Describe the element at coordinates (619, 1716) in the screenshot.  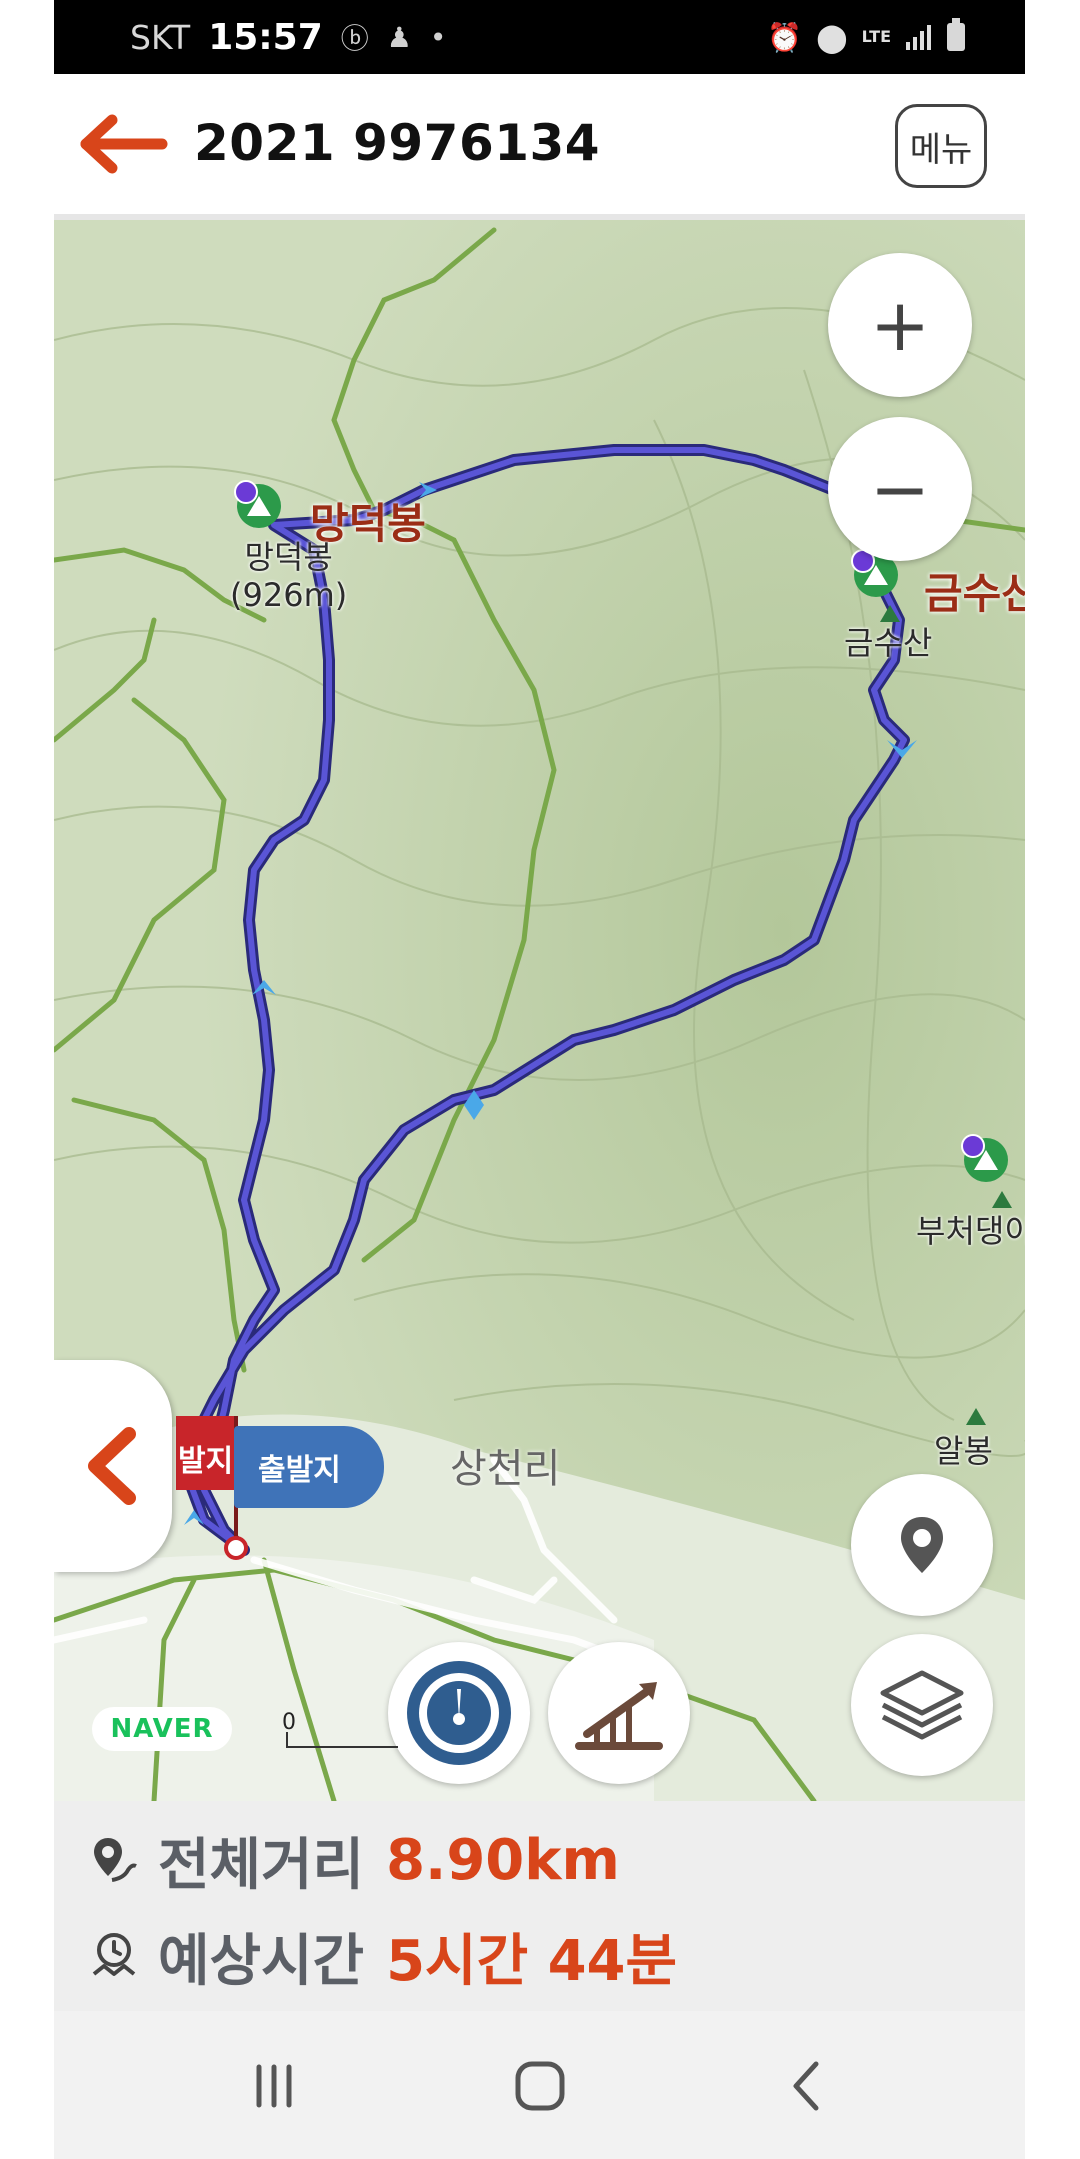
I see `elevation-chart-icon` at that location.